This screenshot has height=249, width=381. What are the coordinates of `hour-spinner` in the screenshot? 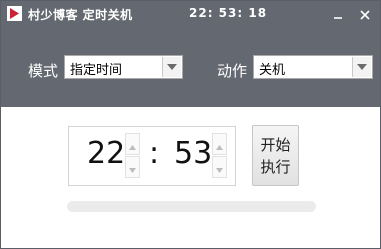 It's located at (132, 156).